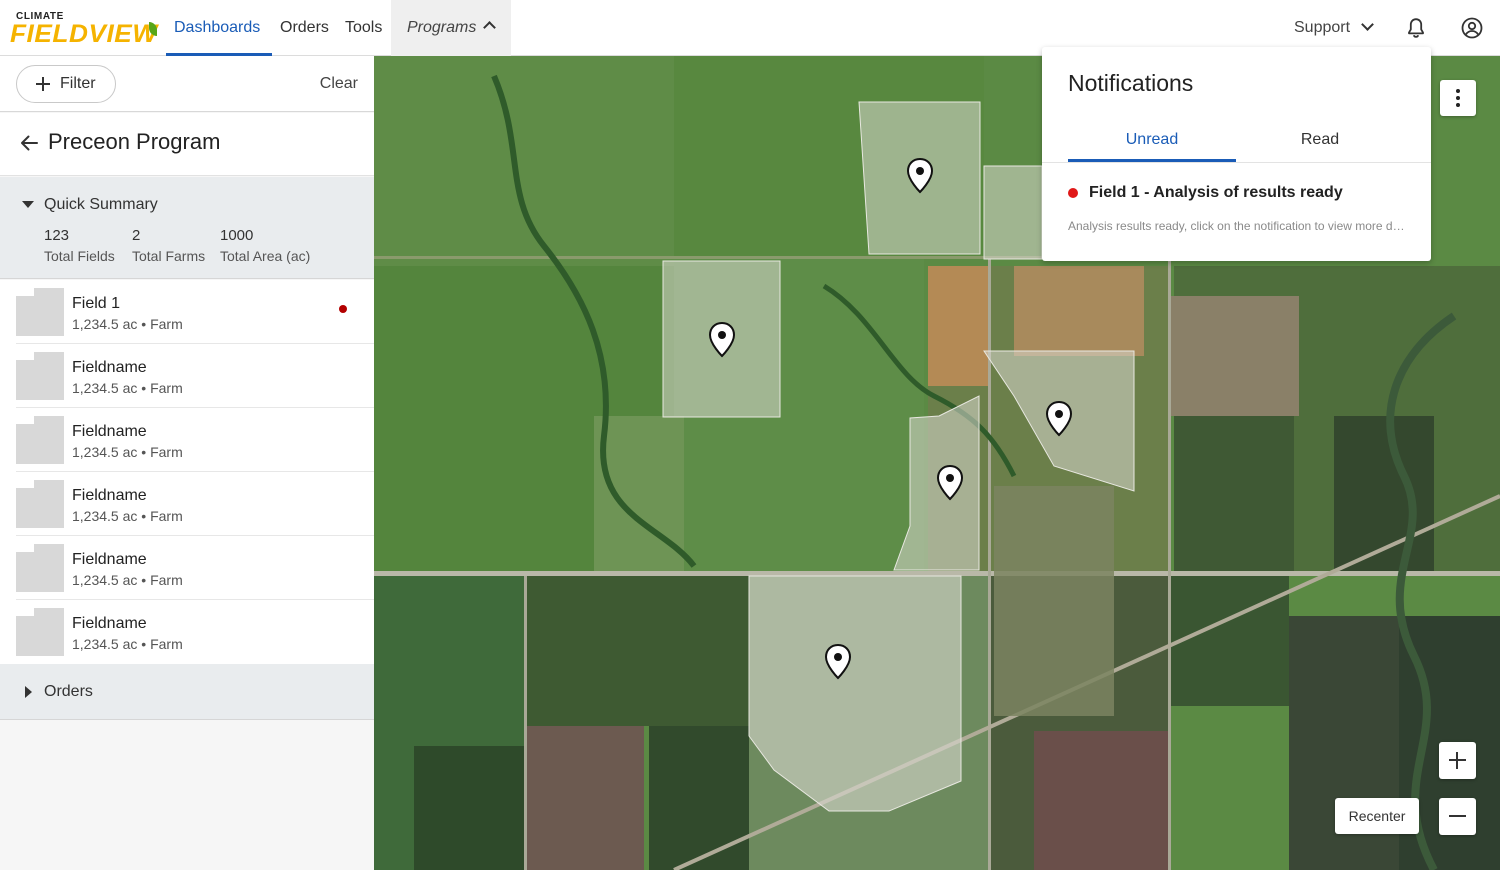 The height and width of the screenshot is (870, 1500). Describe the element at coordinates (68, 691) in the screenshot. I see `orders-section-label: Orders` at that location.